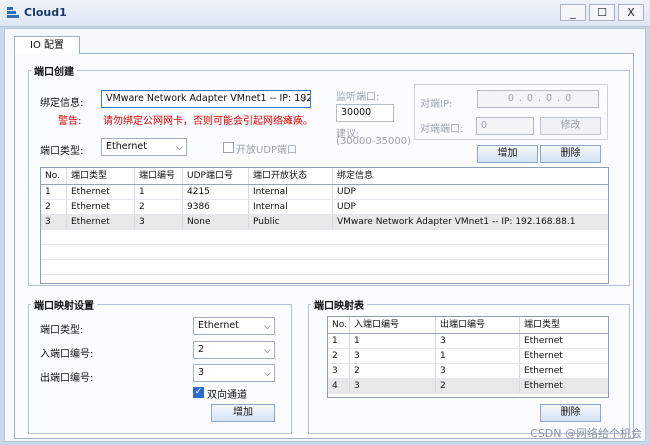  What do you see at coordinates (228, 147) in the screenshot?
I see `open-udp-checkbox` at bounding box center [228, 147].